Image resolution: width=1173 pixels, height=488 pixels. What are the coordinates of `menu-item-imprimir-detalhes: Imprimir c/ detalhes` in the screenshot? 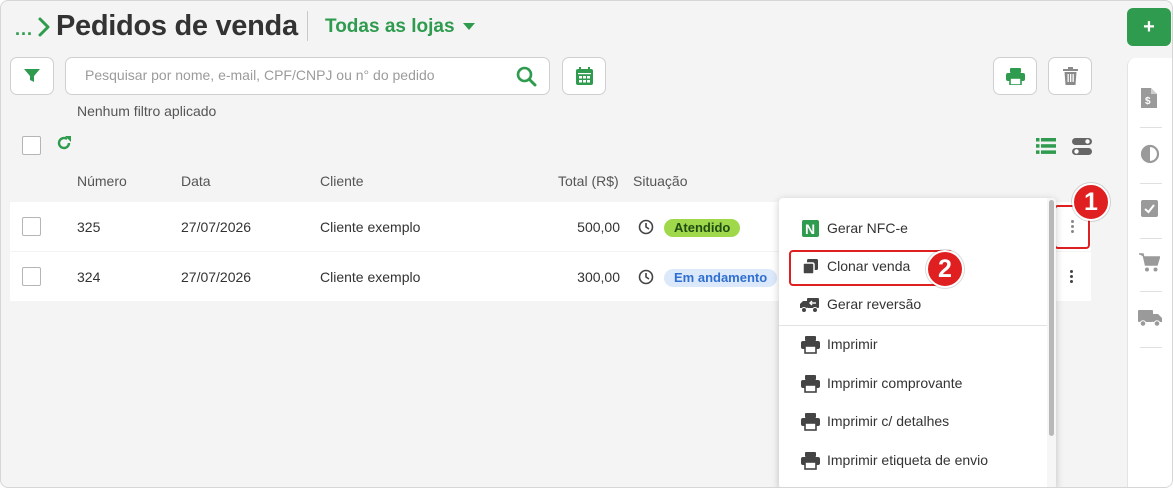 It's located at (913, 421).